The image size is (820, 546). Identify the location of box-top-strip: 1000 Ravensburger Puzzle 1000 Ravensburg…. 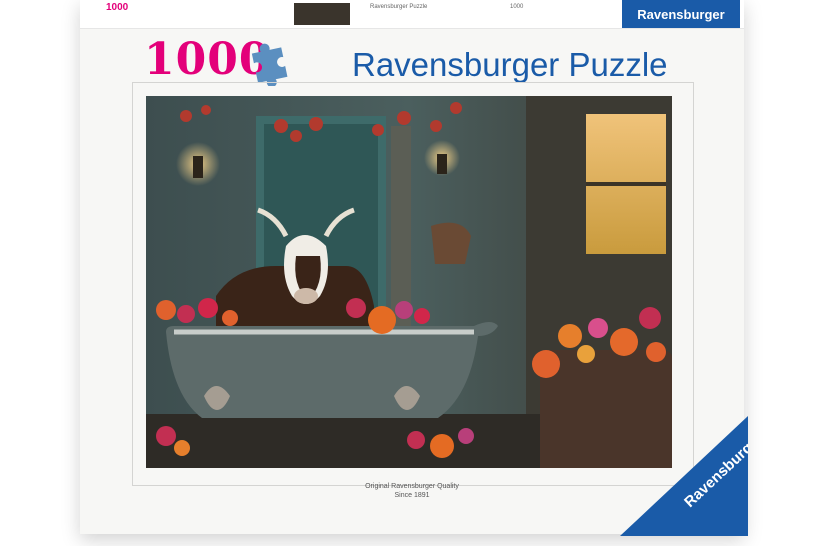
(412, 14).